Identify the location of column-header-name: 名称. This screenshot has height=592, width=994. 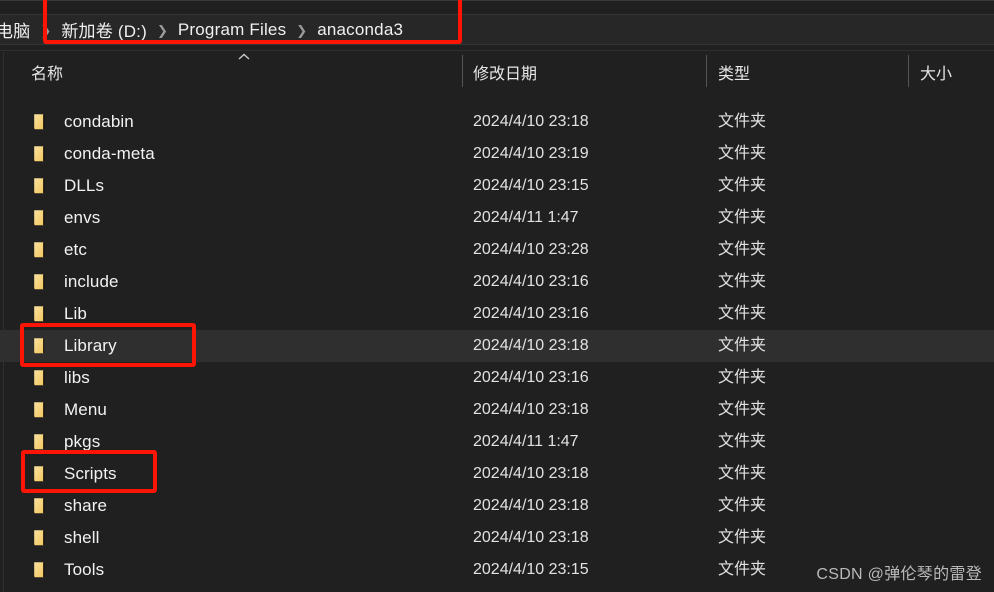
(47, 72).